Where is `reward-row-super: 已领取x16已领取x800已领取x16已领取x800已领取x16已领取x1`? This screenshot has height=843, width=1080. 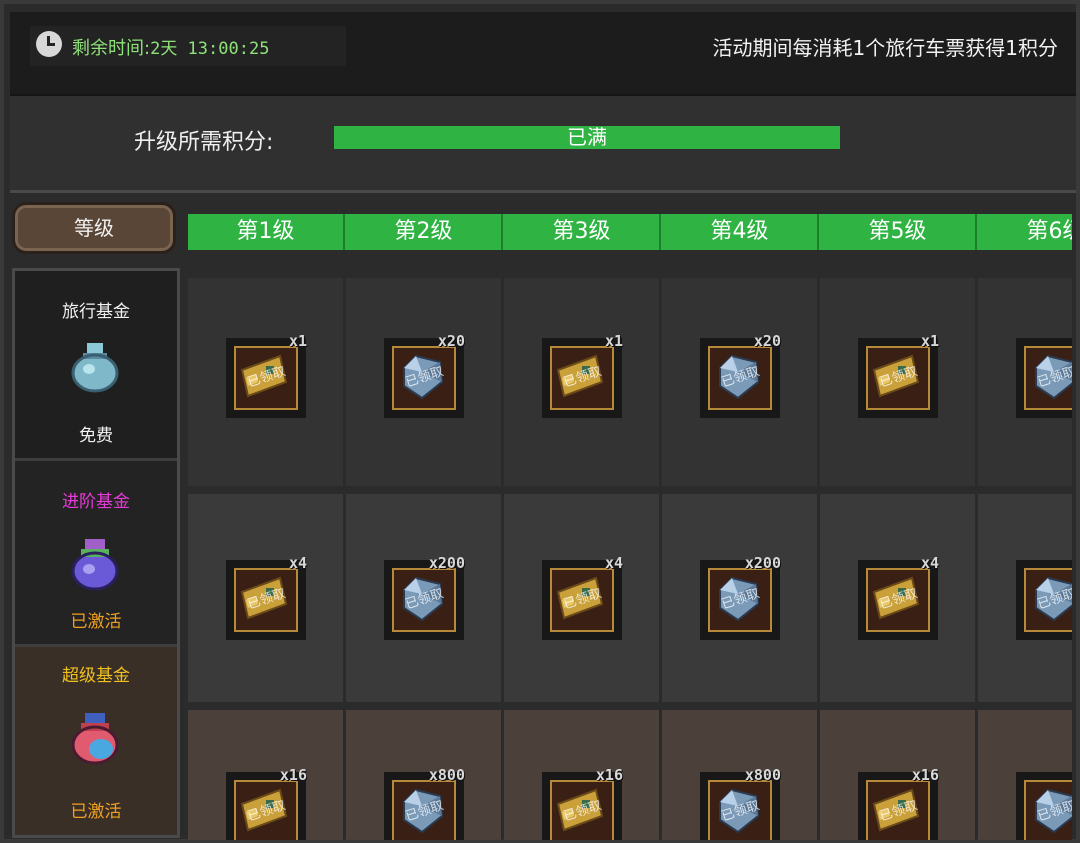
reward-row-super: 已领取x16已领取x800已领取x16已领取x800已领取x16已领取x1 is located at coordinates (630, 775).